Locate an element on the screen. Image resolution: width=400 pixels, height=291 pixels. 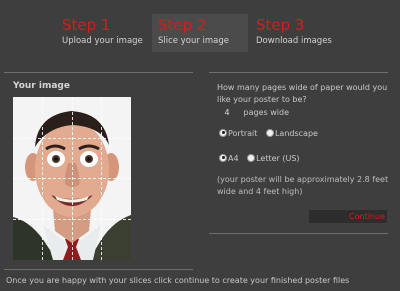
a4-radio is located at coordinates (223, 157).